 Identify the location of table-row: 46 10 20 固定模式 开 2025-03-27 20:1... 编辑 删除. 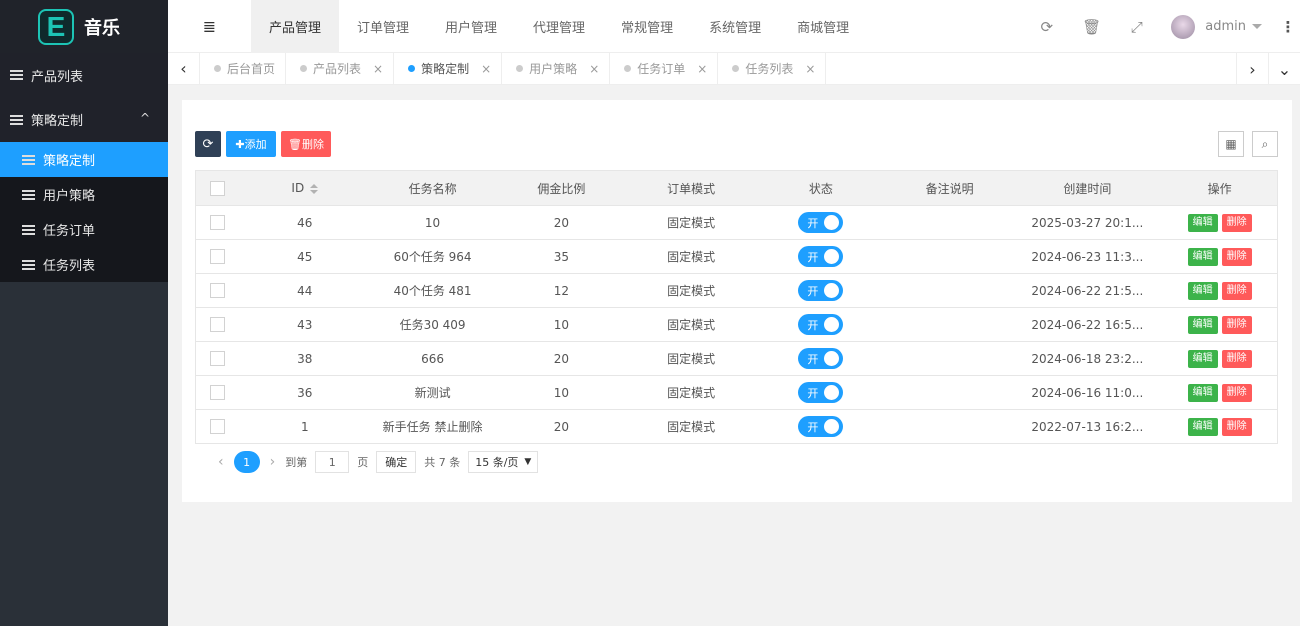
(736, 222).